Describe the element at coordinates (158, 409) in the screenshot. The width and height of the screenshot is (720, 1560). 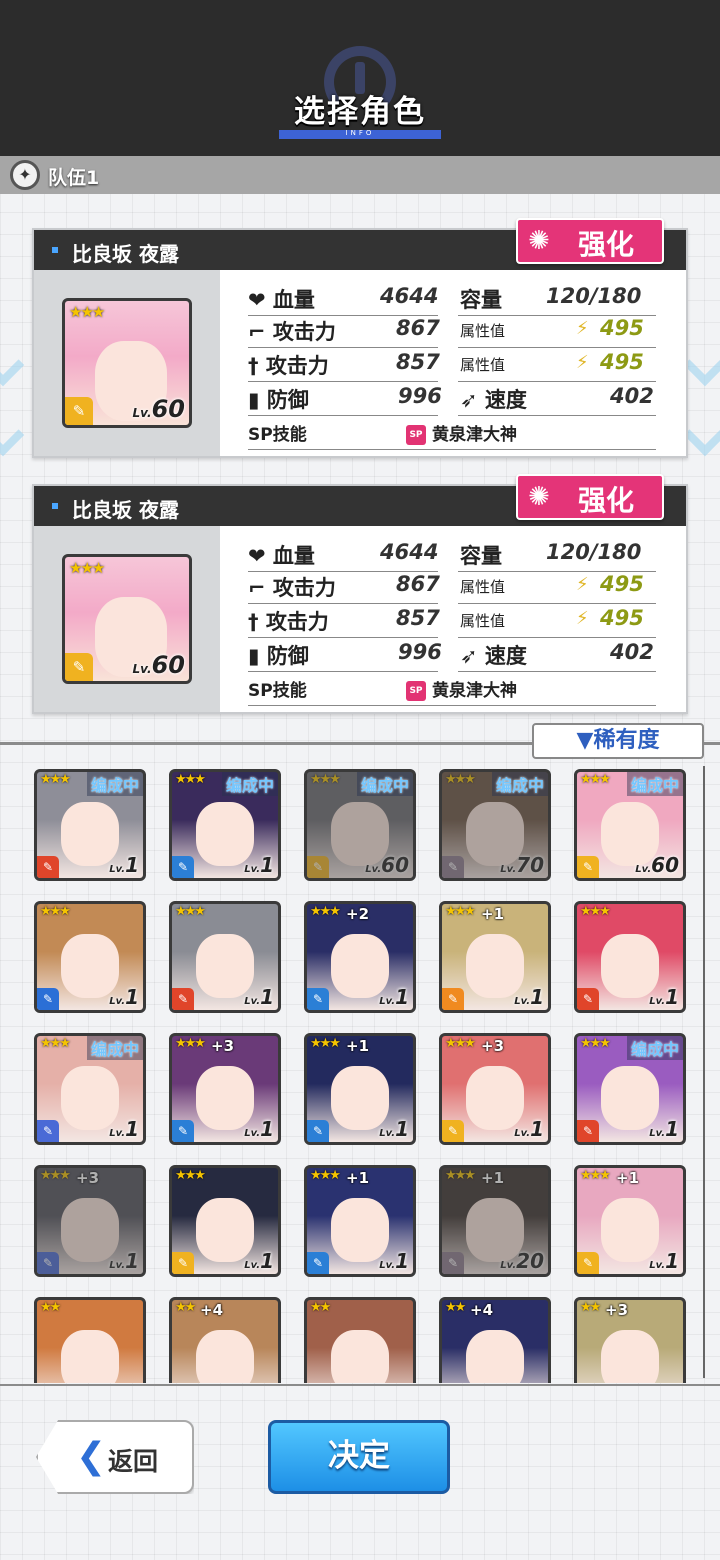
I see `level-badge: Lv.60` at that location.